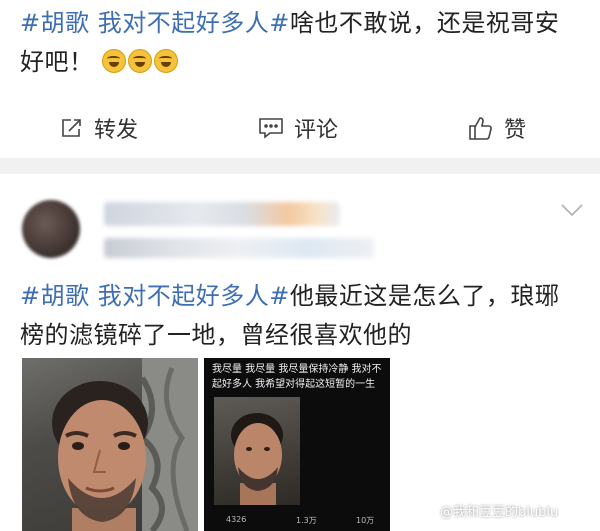  Describe the element at coordinates (140, 62) in the screenshot. I see `crying-laughing-emoji-icon` at that location.